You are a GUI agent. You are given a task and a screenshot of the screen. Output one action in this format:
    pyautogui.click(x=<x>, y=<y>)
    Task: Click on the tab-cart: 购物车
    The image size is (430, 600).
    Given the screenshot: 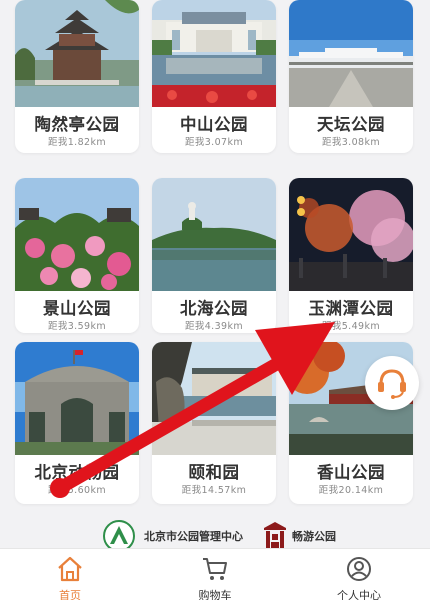 What is the action you would take?
    pyautogui.click(x=215, y=574)
    